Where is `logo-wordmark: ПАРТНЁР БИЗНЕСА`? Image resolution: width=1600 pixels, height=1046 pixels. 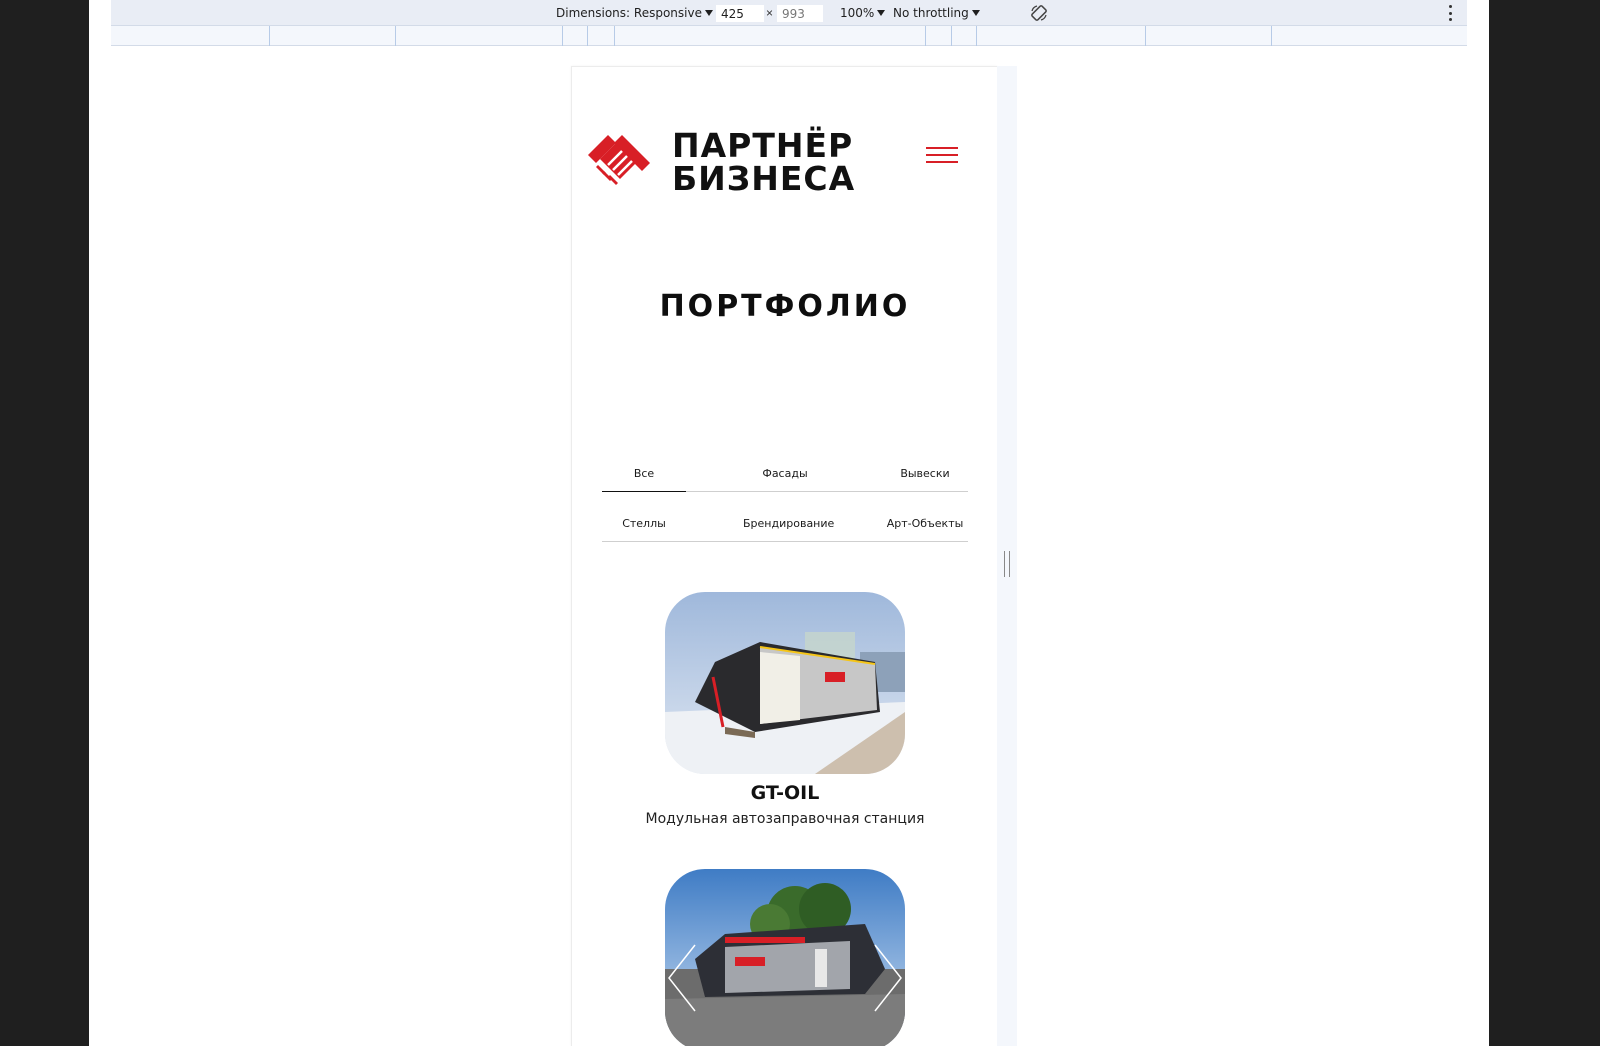
logo-wordmark: ПАРТНЁР БИЗНЕСА is located at coordinates (763, 162).